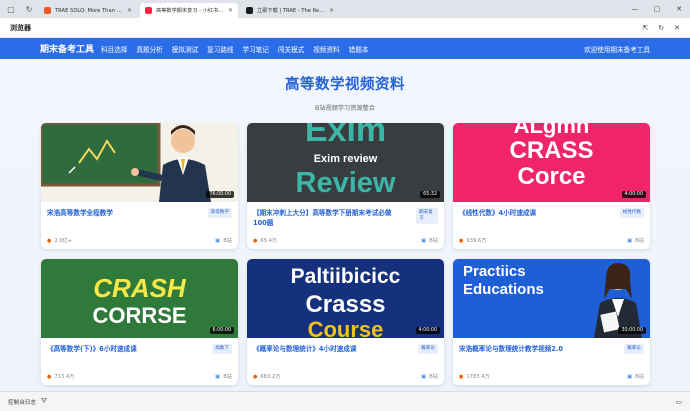 The image size is (690, 411). Describe the element at coordinates (20, 27) in the screenshot. I see `preview-title: 浏览器` at that location.